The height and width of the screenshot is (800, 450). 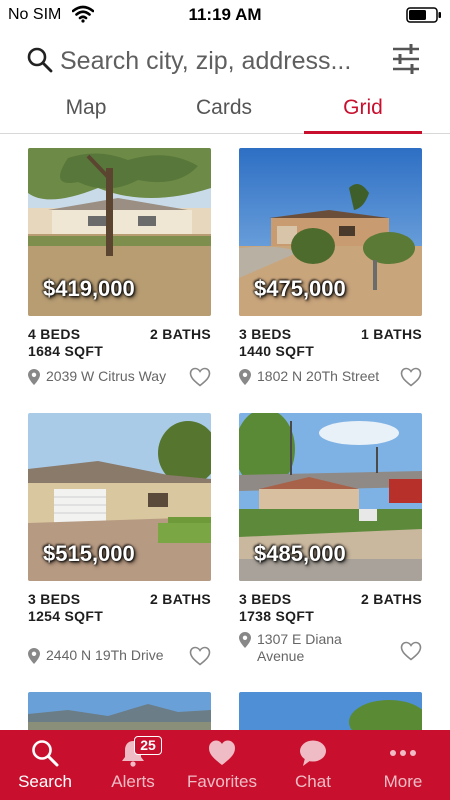 I want to click on listing-price: $419,000, so click(x=89, y=288).